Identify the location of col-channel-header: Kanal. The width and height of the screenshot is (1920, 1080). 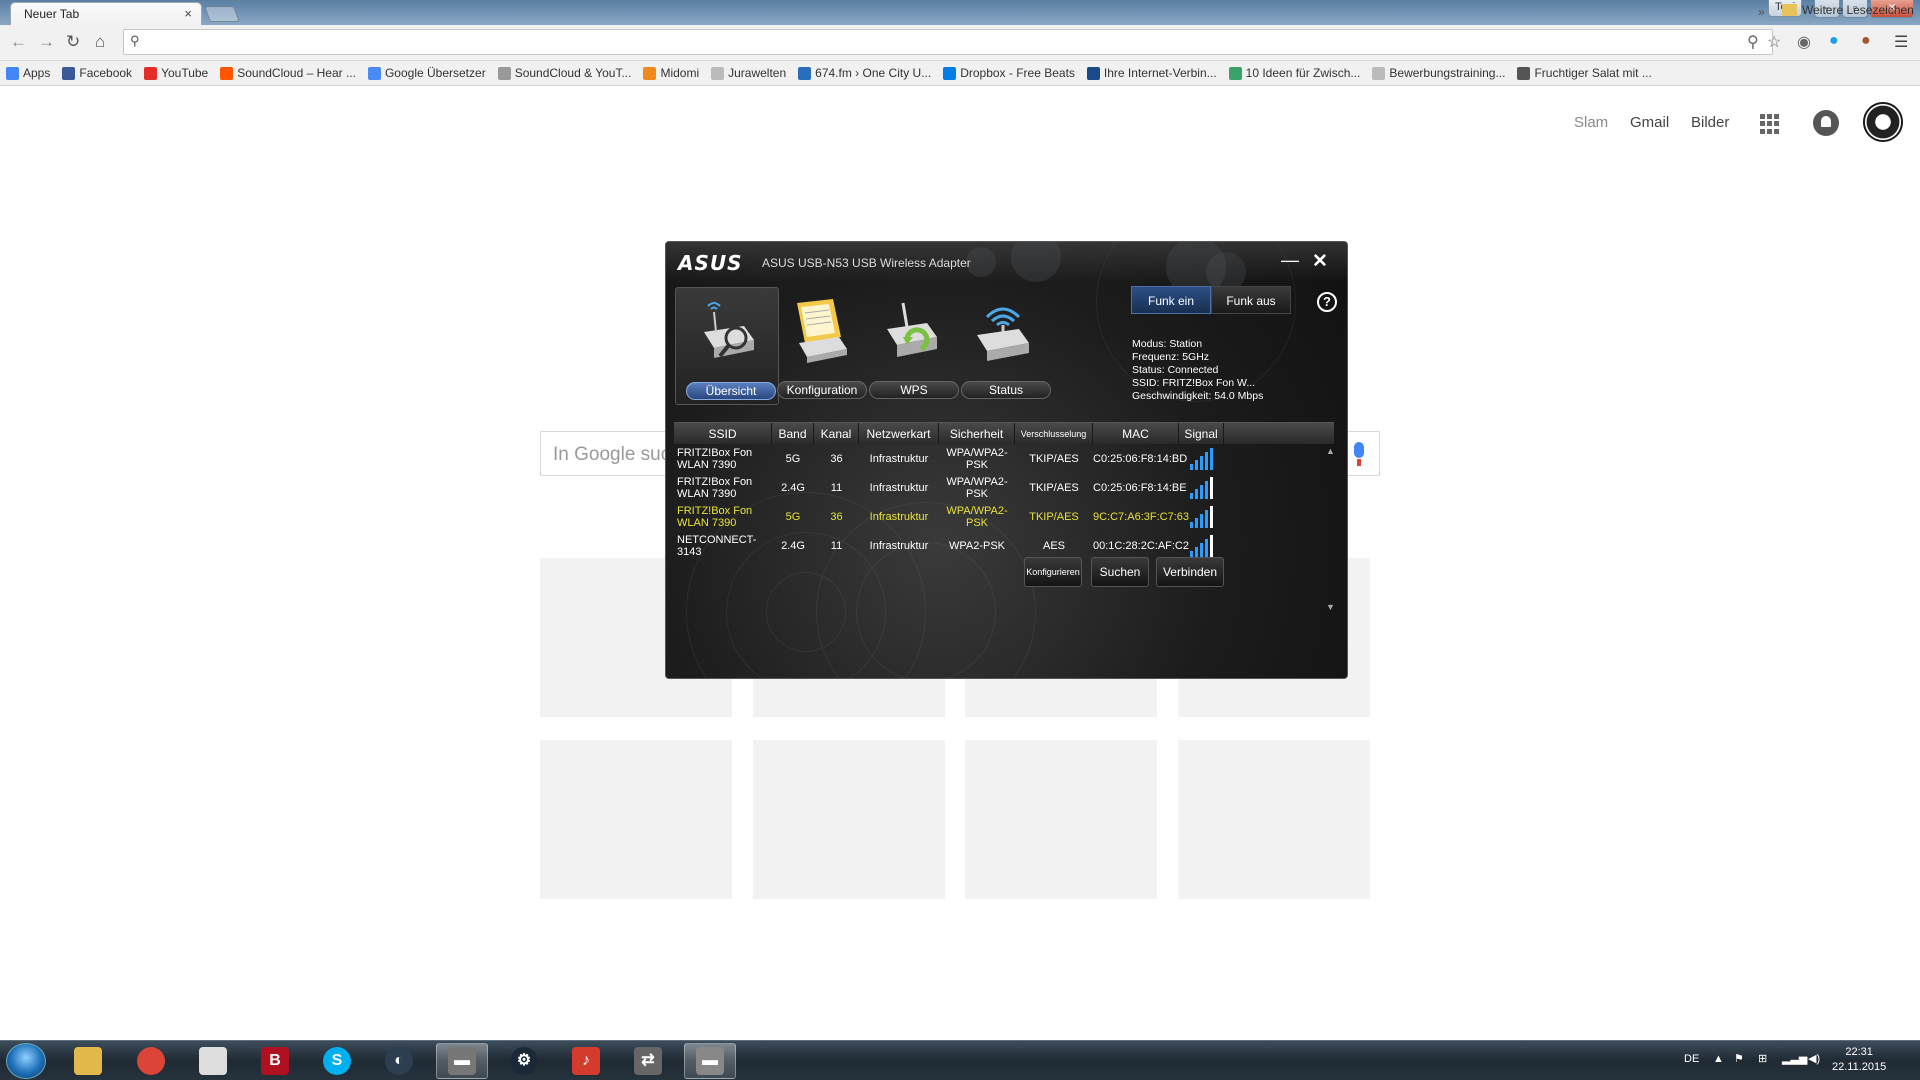
(836, 433).